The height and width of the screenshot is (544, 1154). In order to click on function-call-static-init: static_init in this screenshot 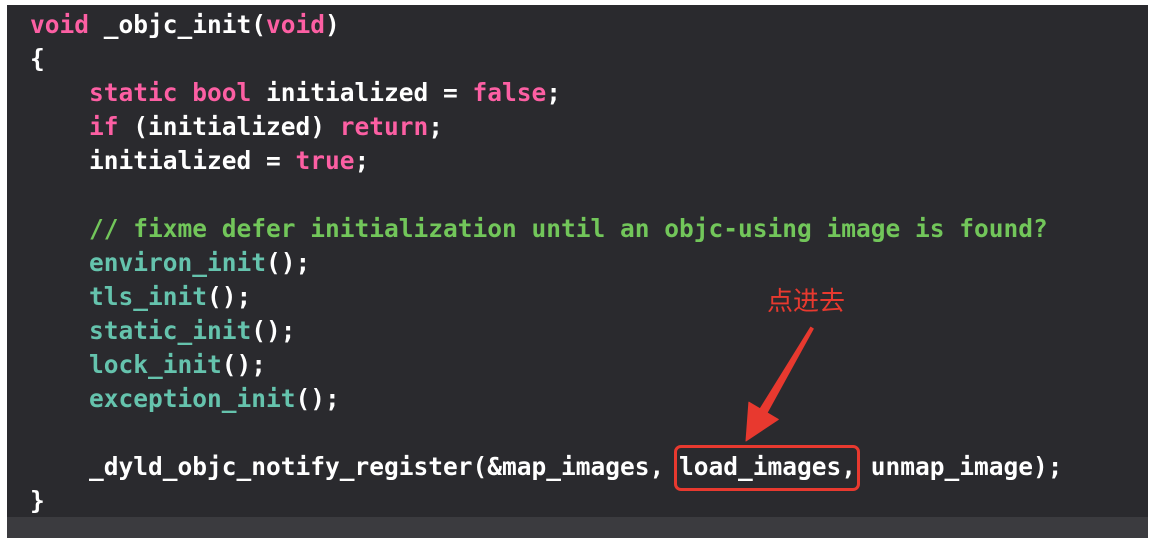, I will do `click(170, 330)`.